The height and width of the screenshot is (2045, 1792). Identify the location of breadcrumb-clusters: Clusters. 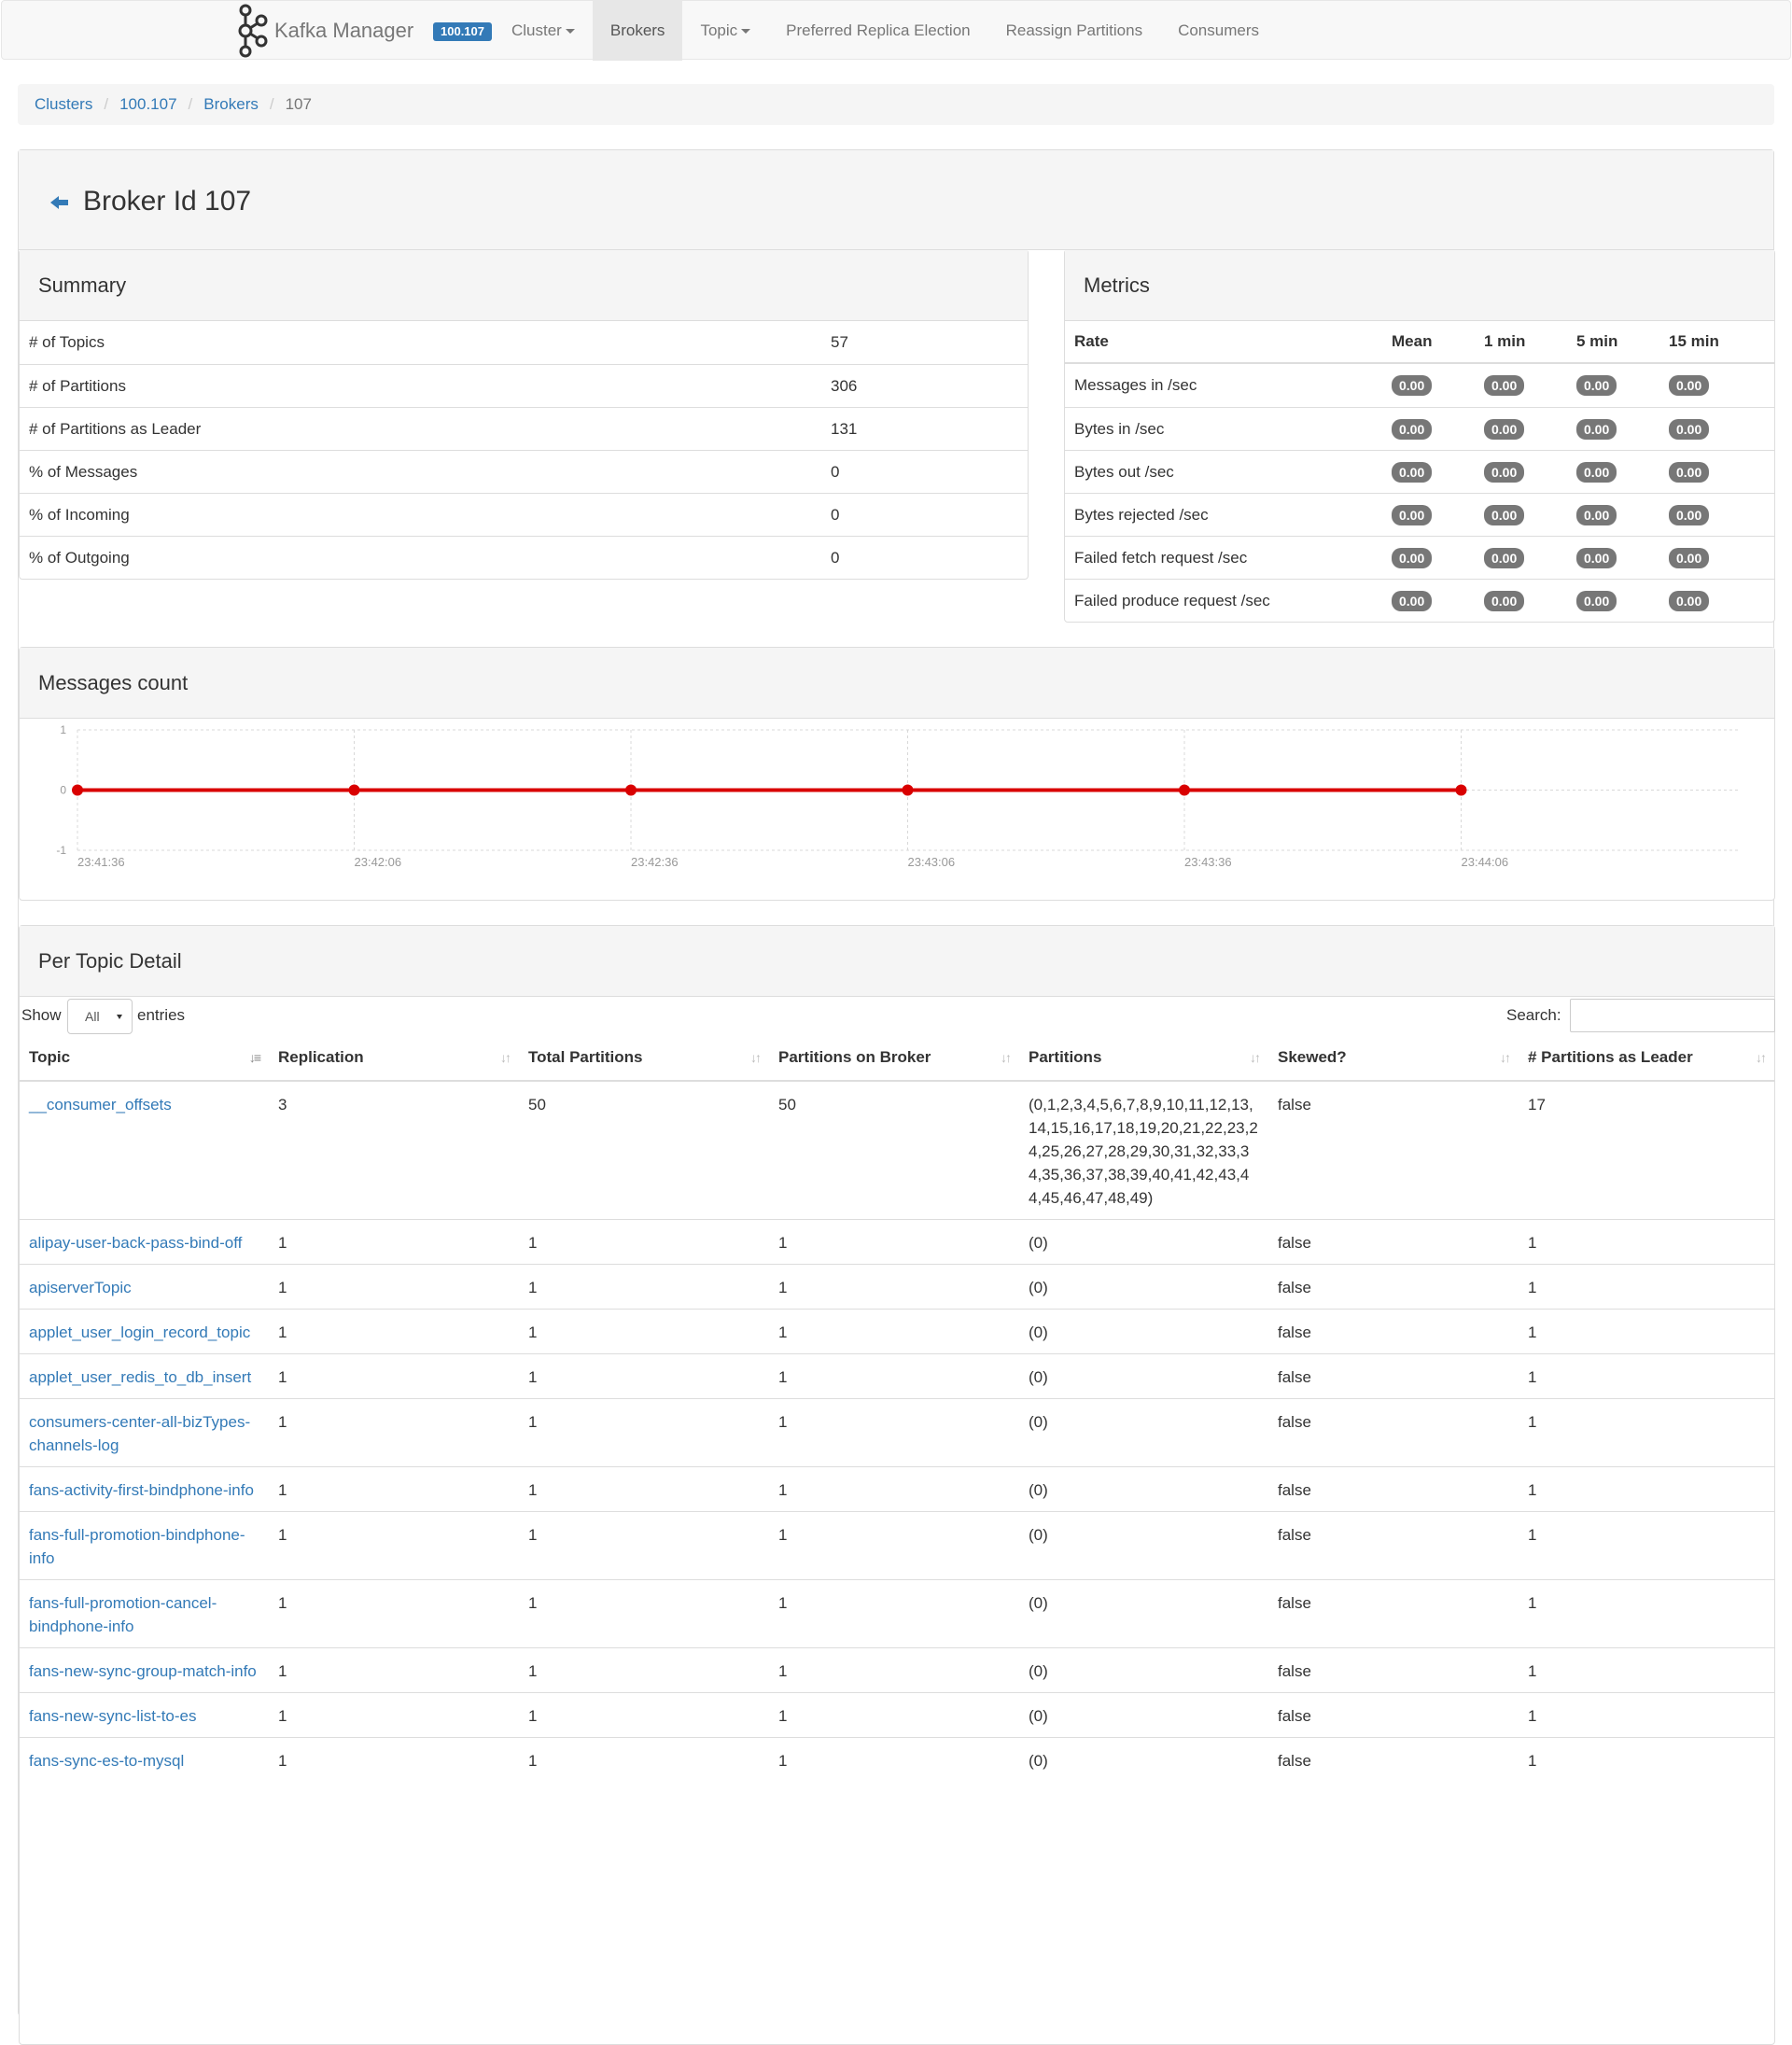
(63, 104).